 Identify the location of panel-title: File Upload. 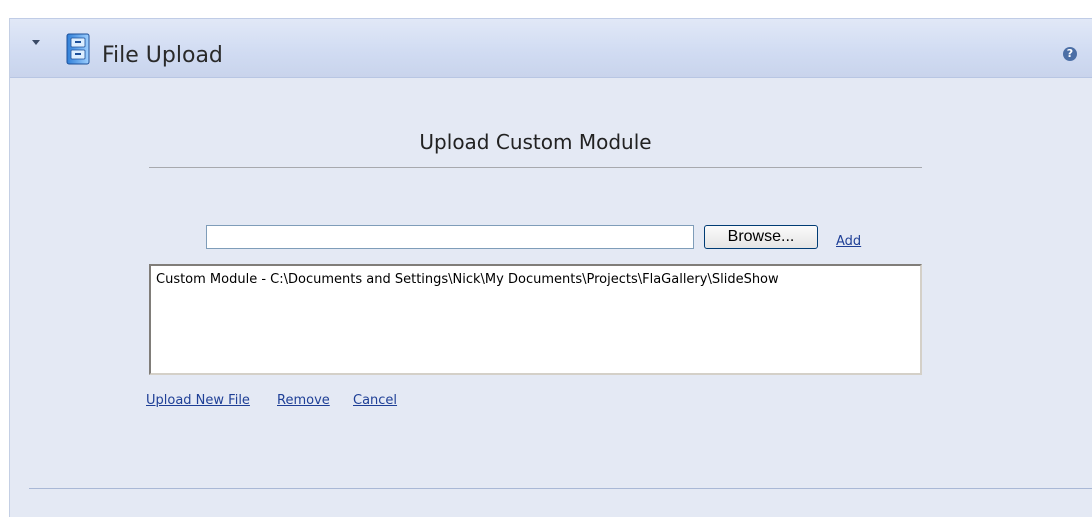
(162, 55).